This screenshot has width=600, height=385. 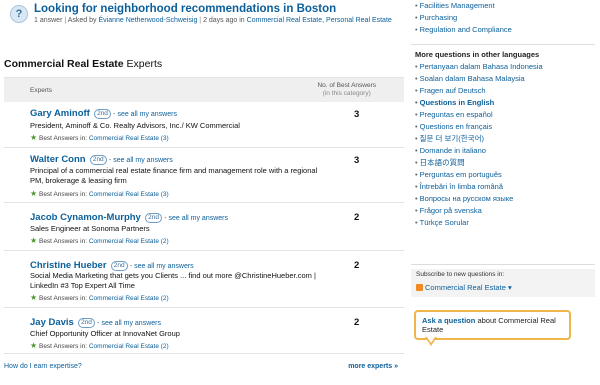 I want to click on expert-name-link: Christine Hueber, so click(x=68, y=265).